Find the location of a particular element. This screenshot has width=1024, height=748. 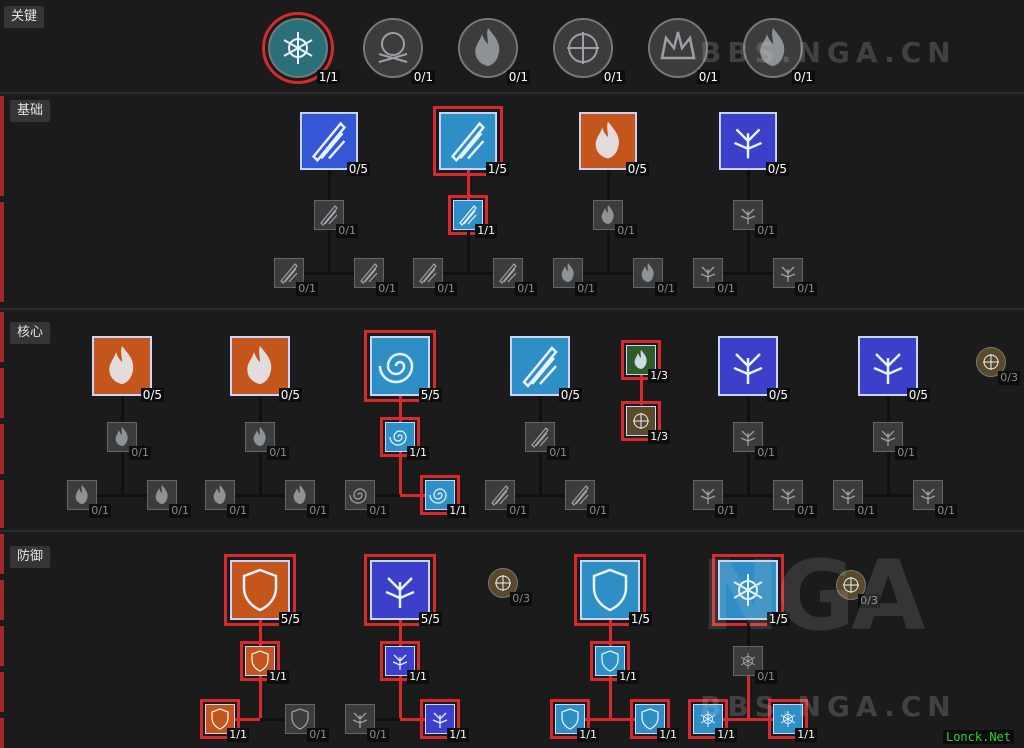

fireball-icon is located at coordinates (260, 366).